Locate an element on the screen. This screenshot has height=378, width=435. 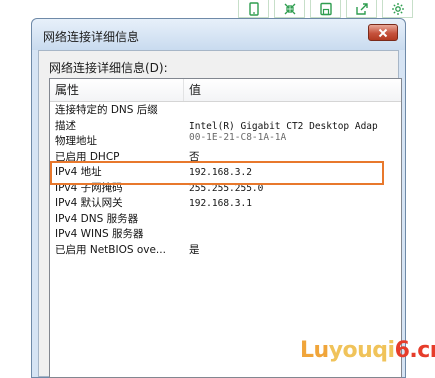
watermark-logo: Luyouqi6.cn is located at coordinates (367, 350).